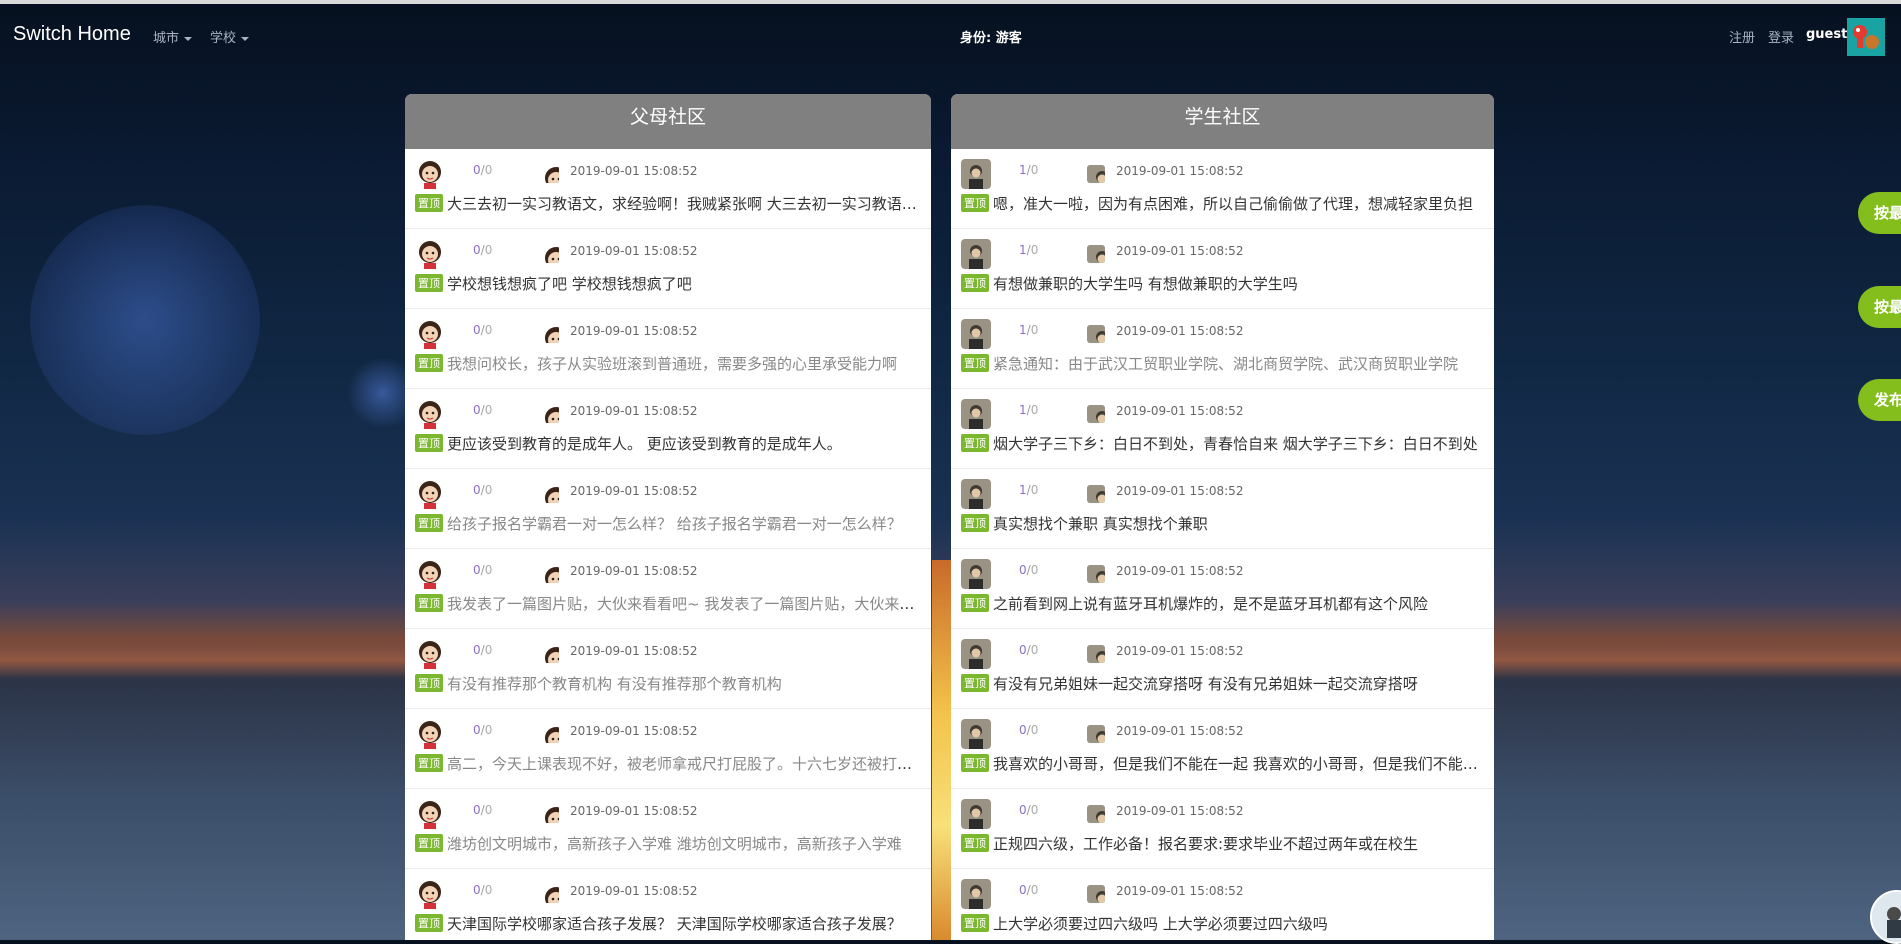 The height and width of the screenshot is (944, 1901). Describe the element at coordinates (674, 844) in the screenshot. I see `post-title: 潍坊创文明城市，高新孩子入学难 潍坊创文明城市，高新孩子入学难` at that location.